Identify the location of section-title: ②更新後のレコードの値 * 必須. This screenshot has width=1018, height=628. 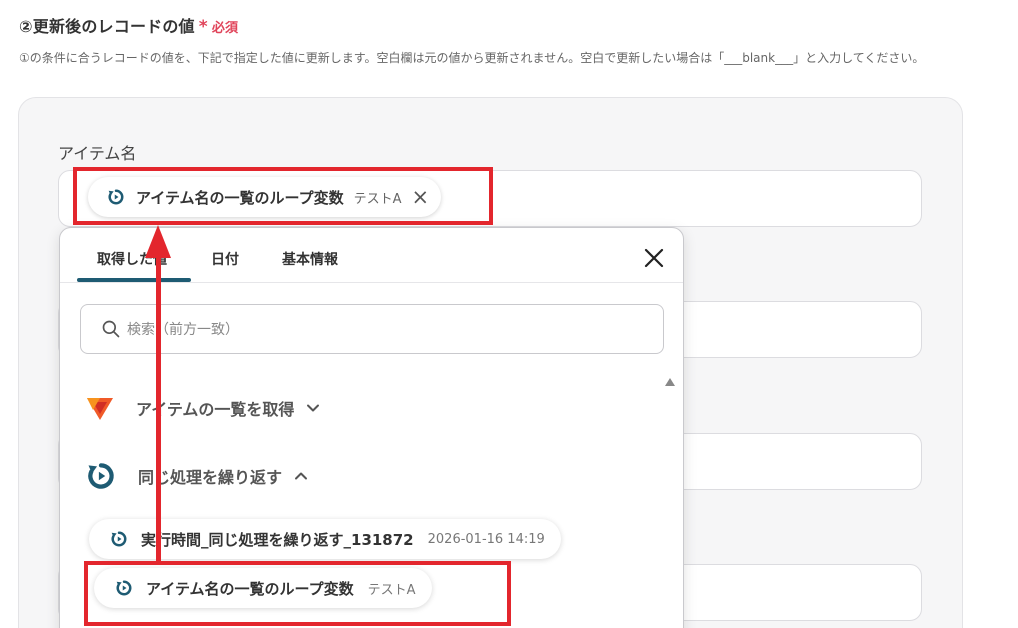
(128, 25).